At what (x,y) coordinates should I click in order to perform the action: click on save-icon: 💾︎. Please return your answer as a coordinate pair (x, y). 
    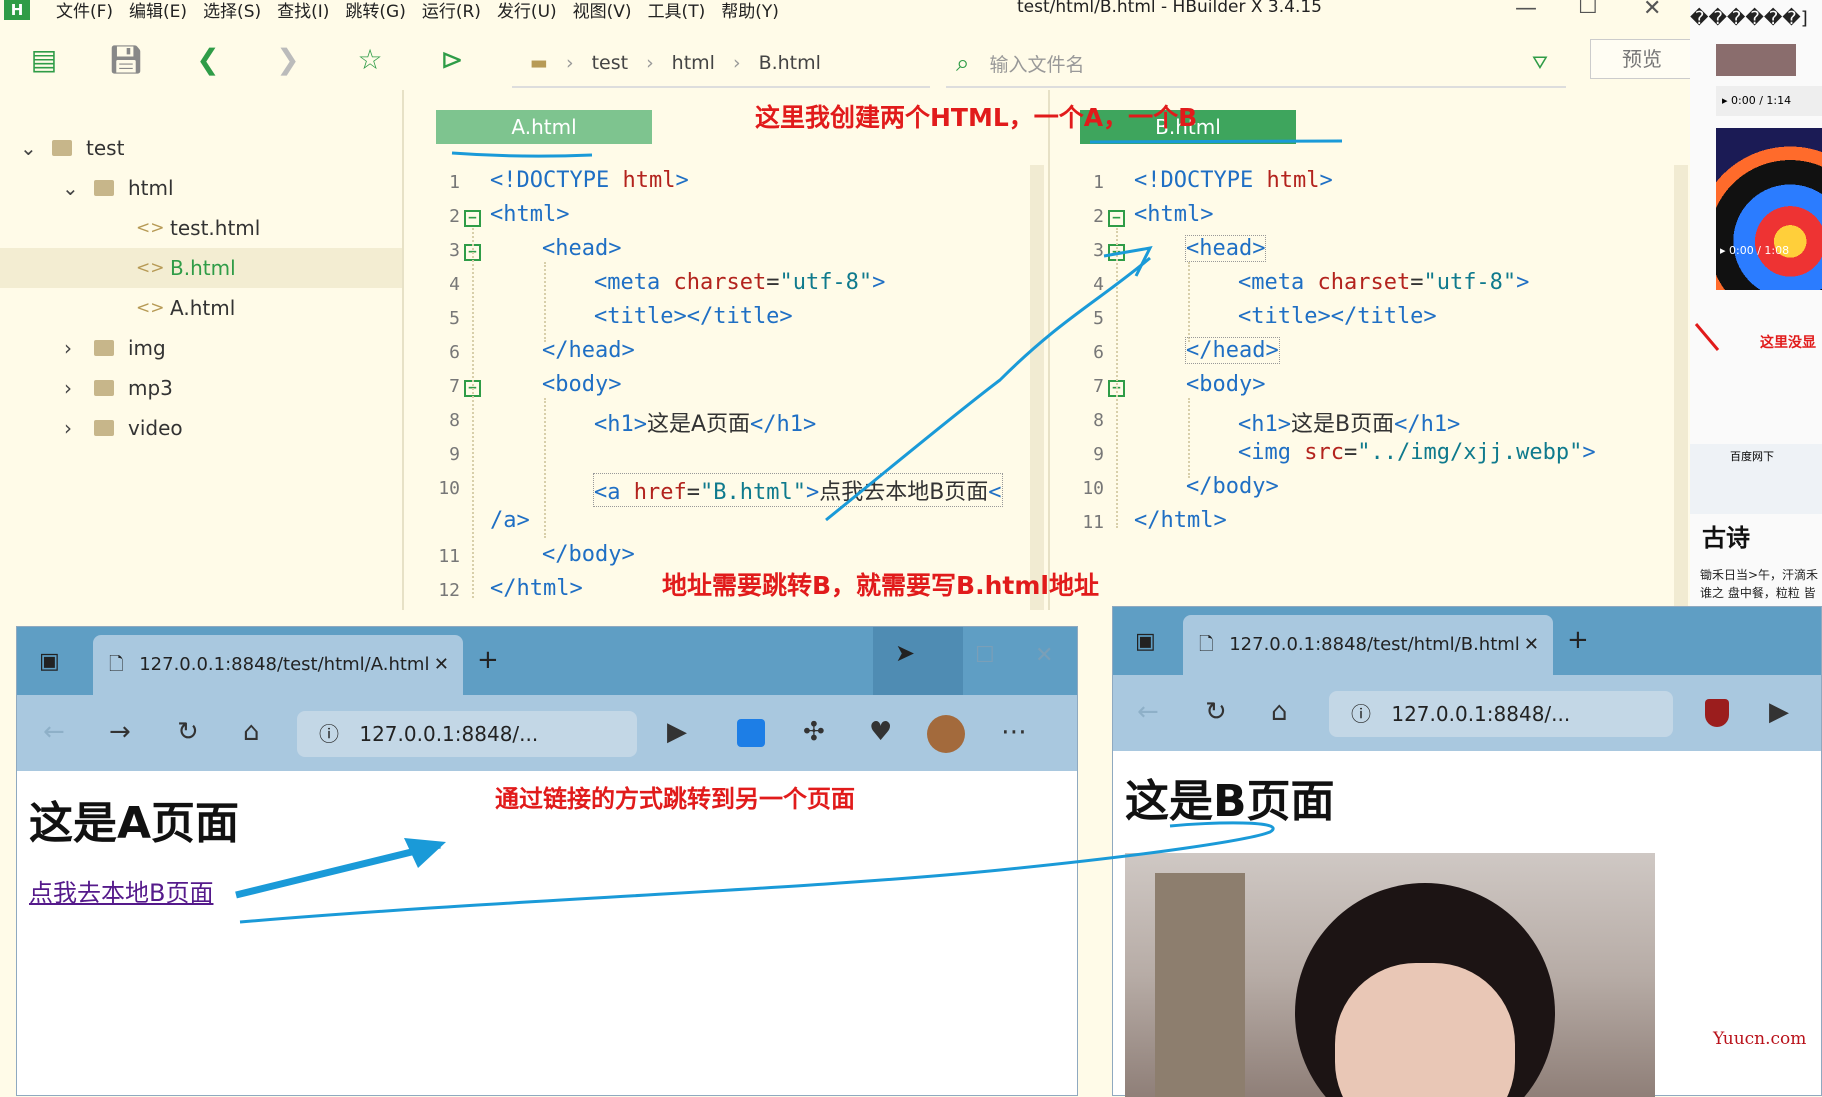
    Looking at the image, I should click on (126, 60).